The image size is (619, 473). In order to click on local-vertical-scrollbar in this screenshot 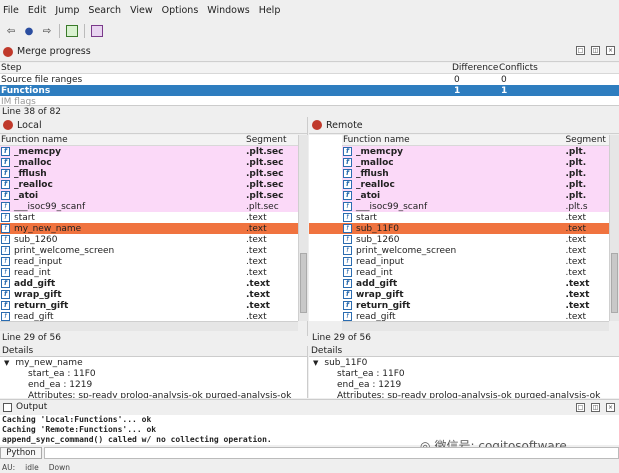, I will do `click(303, 228)`.